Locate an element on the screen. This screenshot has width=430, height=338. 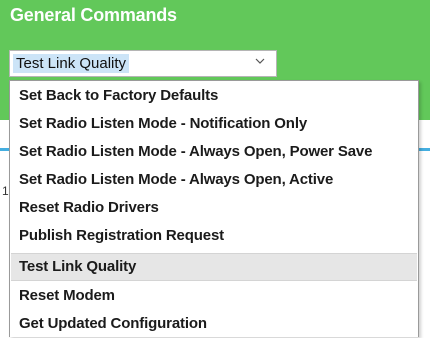
select-value: Test Link Quality is located at coordinates (71, 63).